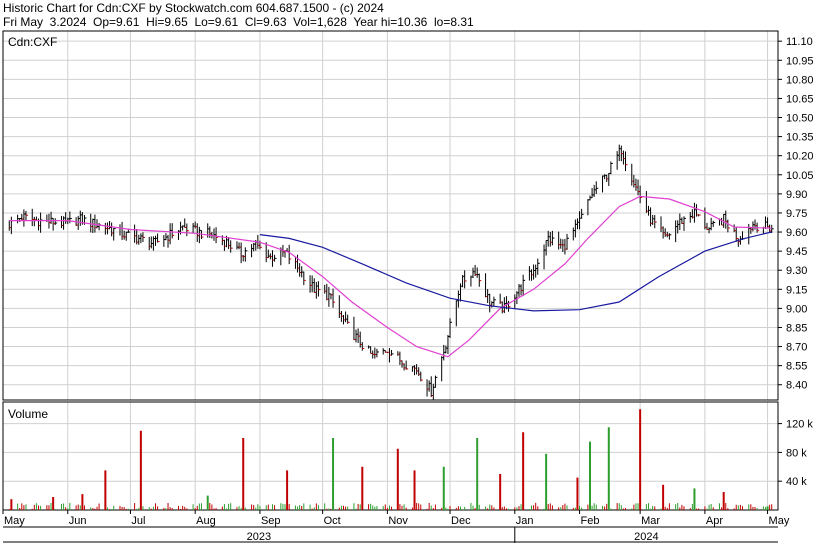 This screenshot has width=830, height=543. I want to click on month-label: Apr, so click(714, 521).